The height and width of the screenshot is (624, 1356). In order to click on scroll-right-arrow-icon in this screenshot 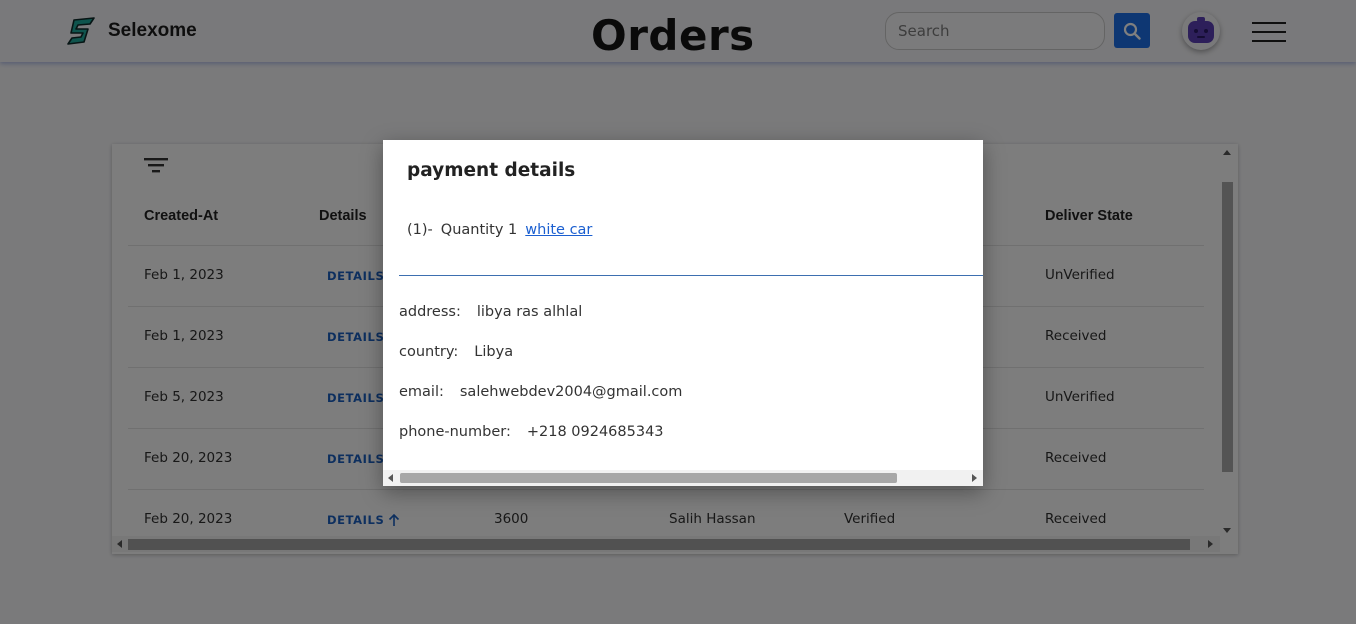, I will do `click(974, 478)`.